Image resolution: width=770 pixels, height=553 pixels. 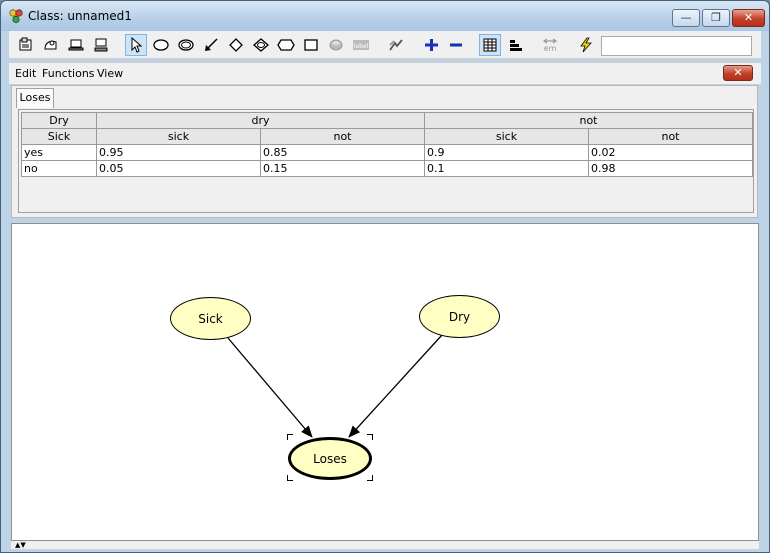 I want to click on menu-functions: Functions, so click(x=68, y=73).